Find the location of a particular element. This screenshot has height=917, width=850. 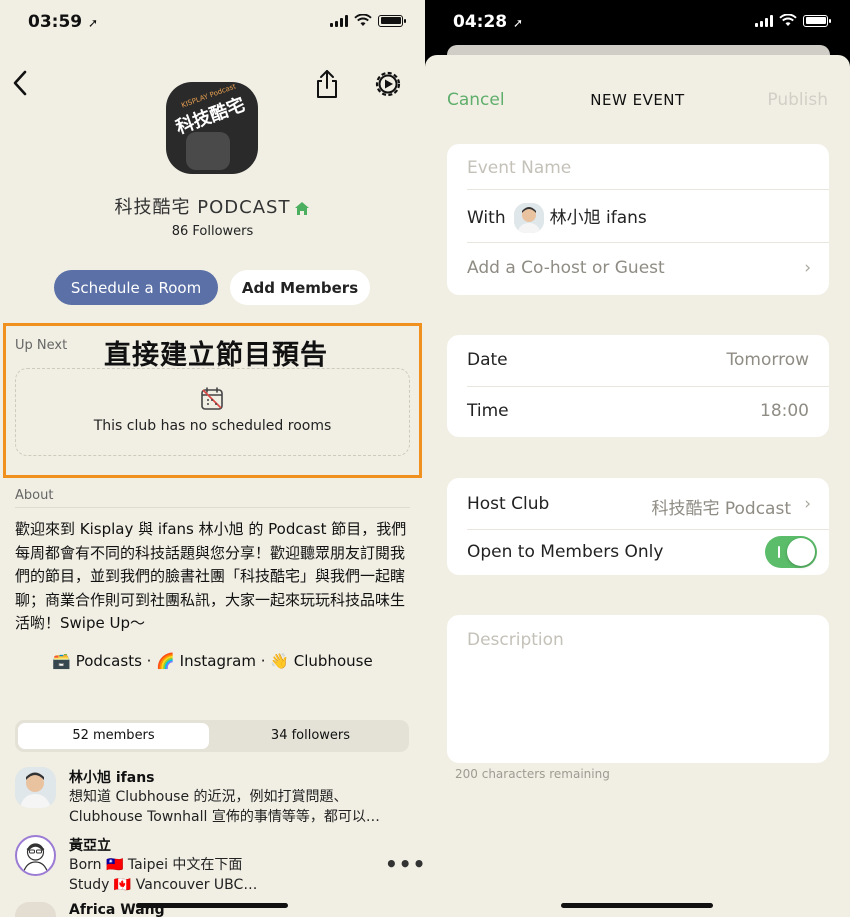

description-input: Description is located at coordinates (638, 689).